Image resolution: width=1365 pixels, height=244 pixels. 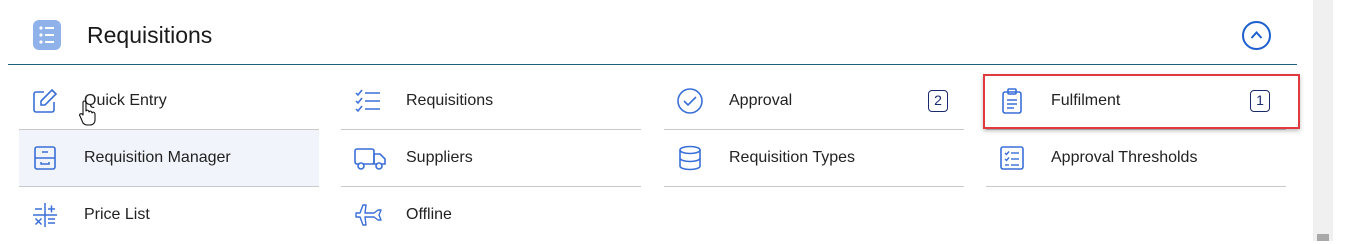 I want to click on menu-item-approval-thresholds: Approval Thresholds, so click(x=1136, y=158).